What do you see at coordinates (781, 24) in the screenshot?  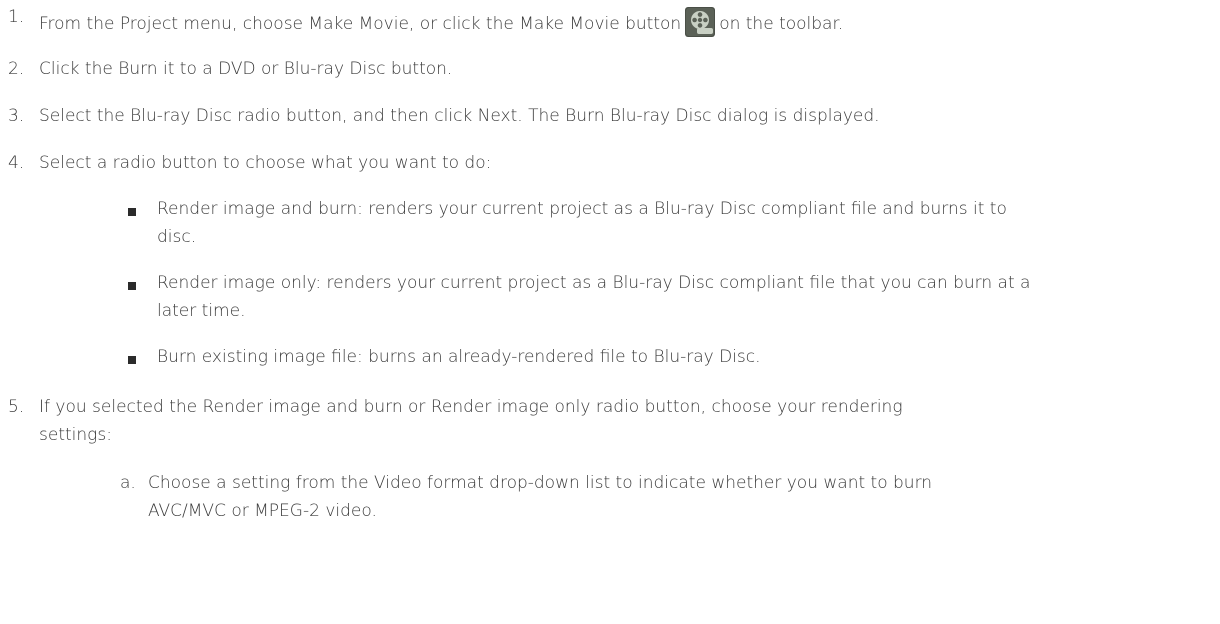 I see `step-1-text-after: on the toolbar.` at bounding box center [781, 24].